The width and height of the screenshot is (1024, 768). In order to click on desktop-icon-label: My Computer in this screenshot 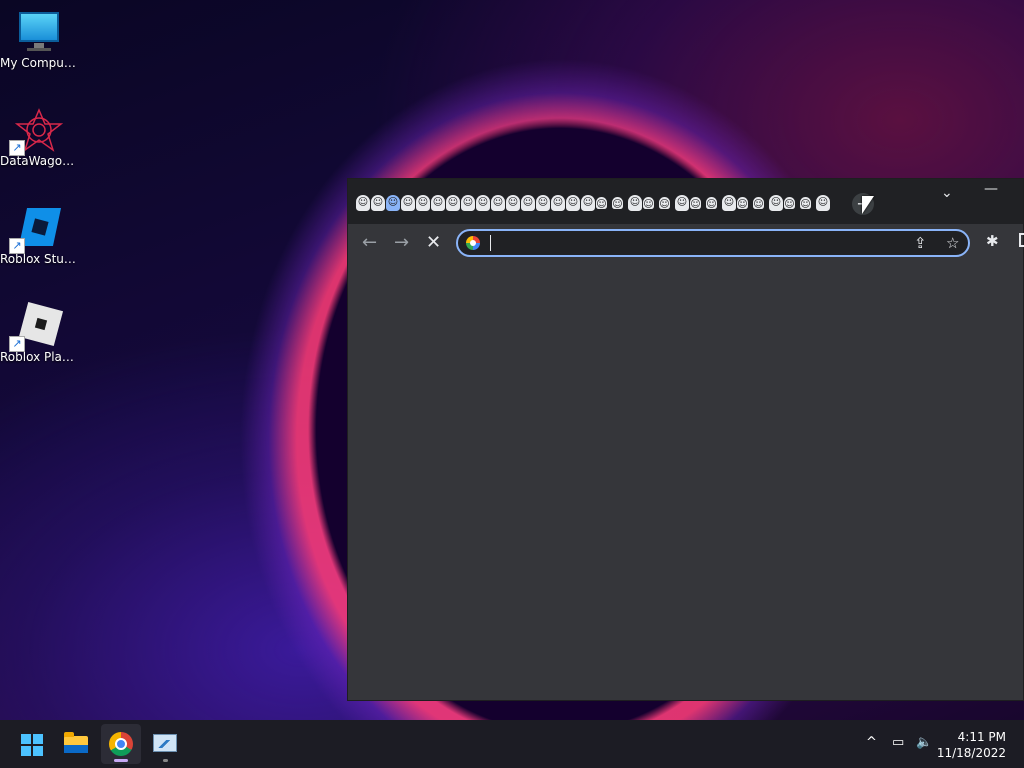, I will do `click(39, 63)`.